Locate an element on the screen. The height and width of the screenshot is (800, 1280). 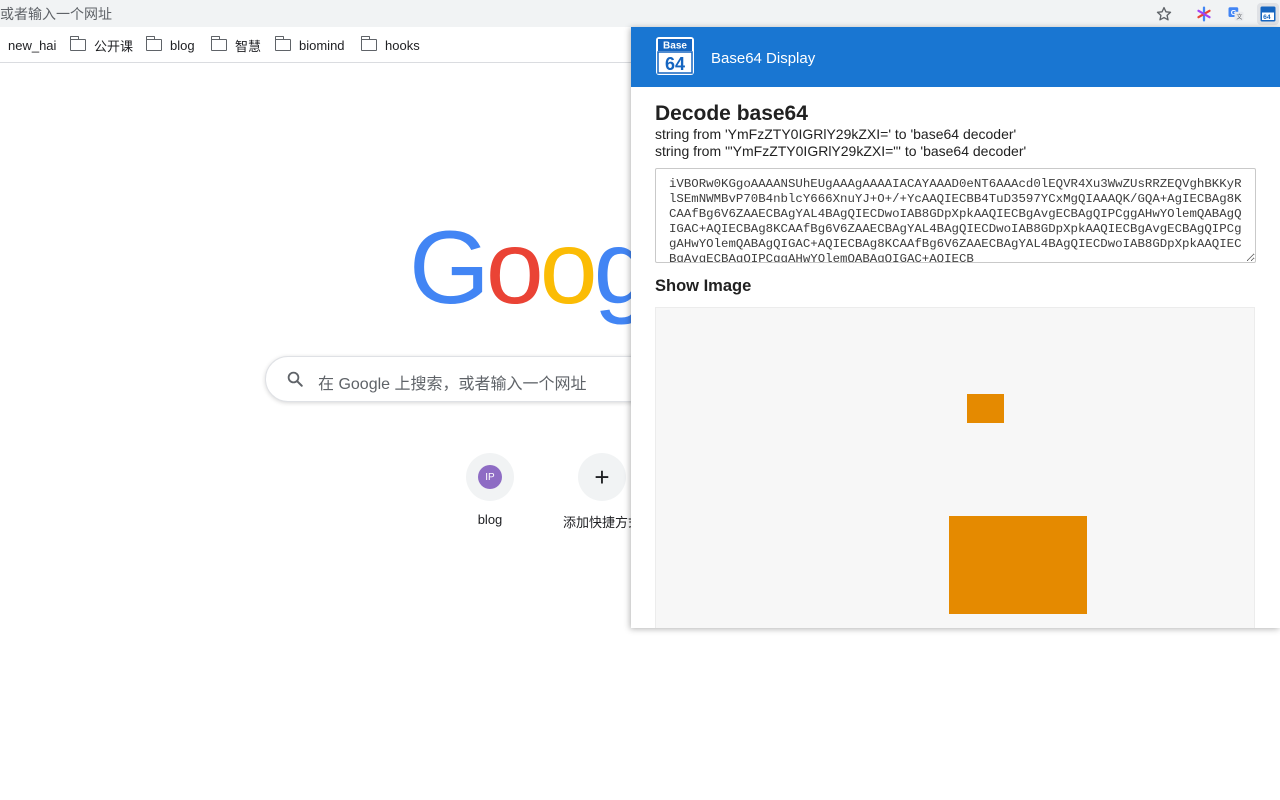
shortcut-tile: IP is located at coordinates (490, 477).